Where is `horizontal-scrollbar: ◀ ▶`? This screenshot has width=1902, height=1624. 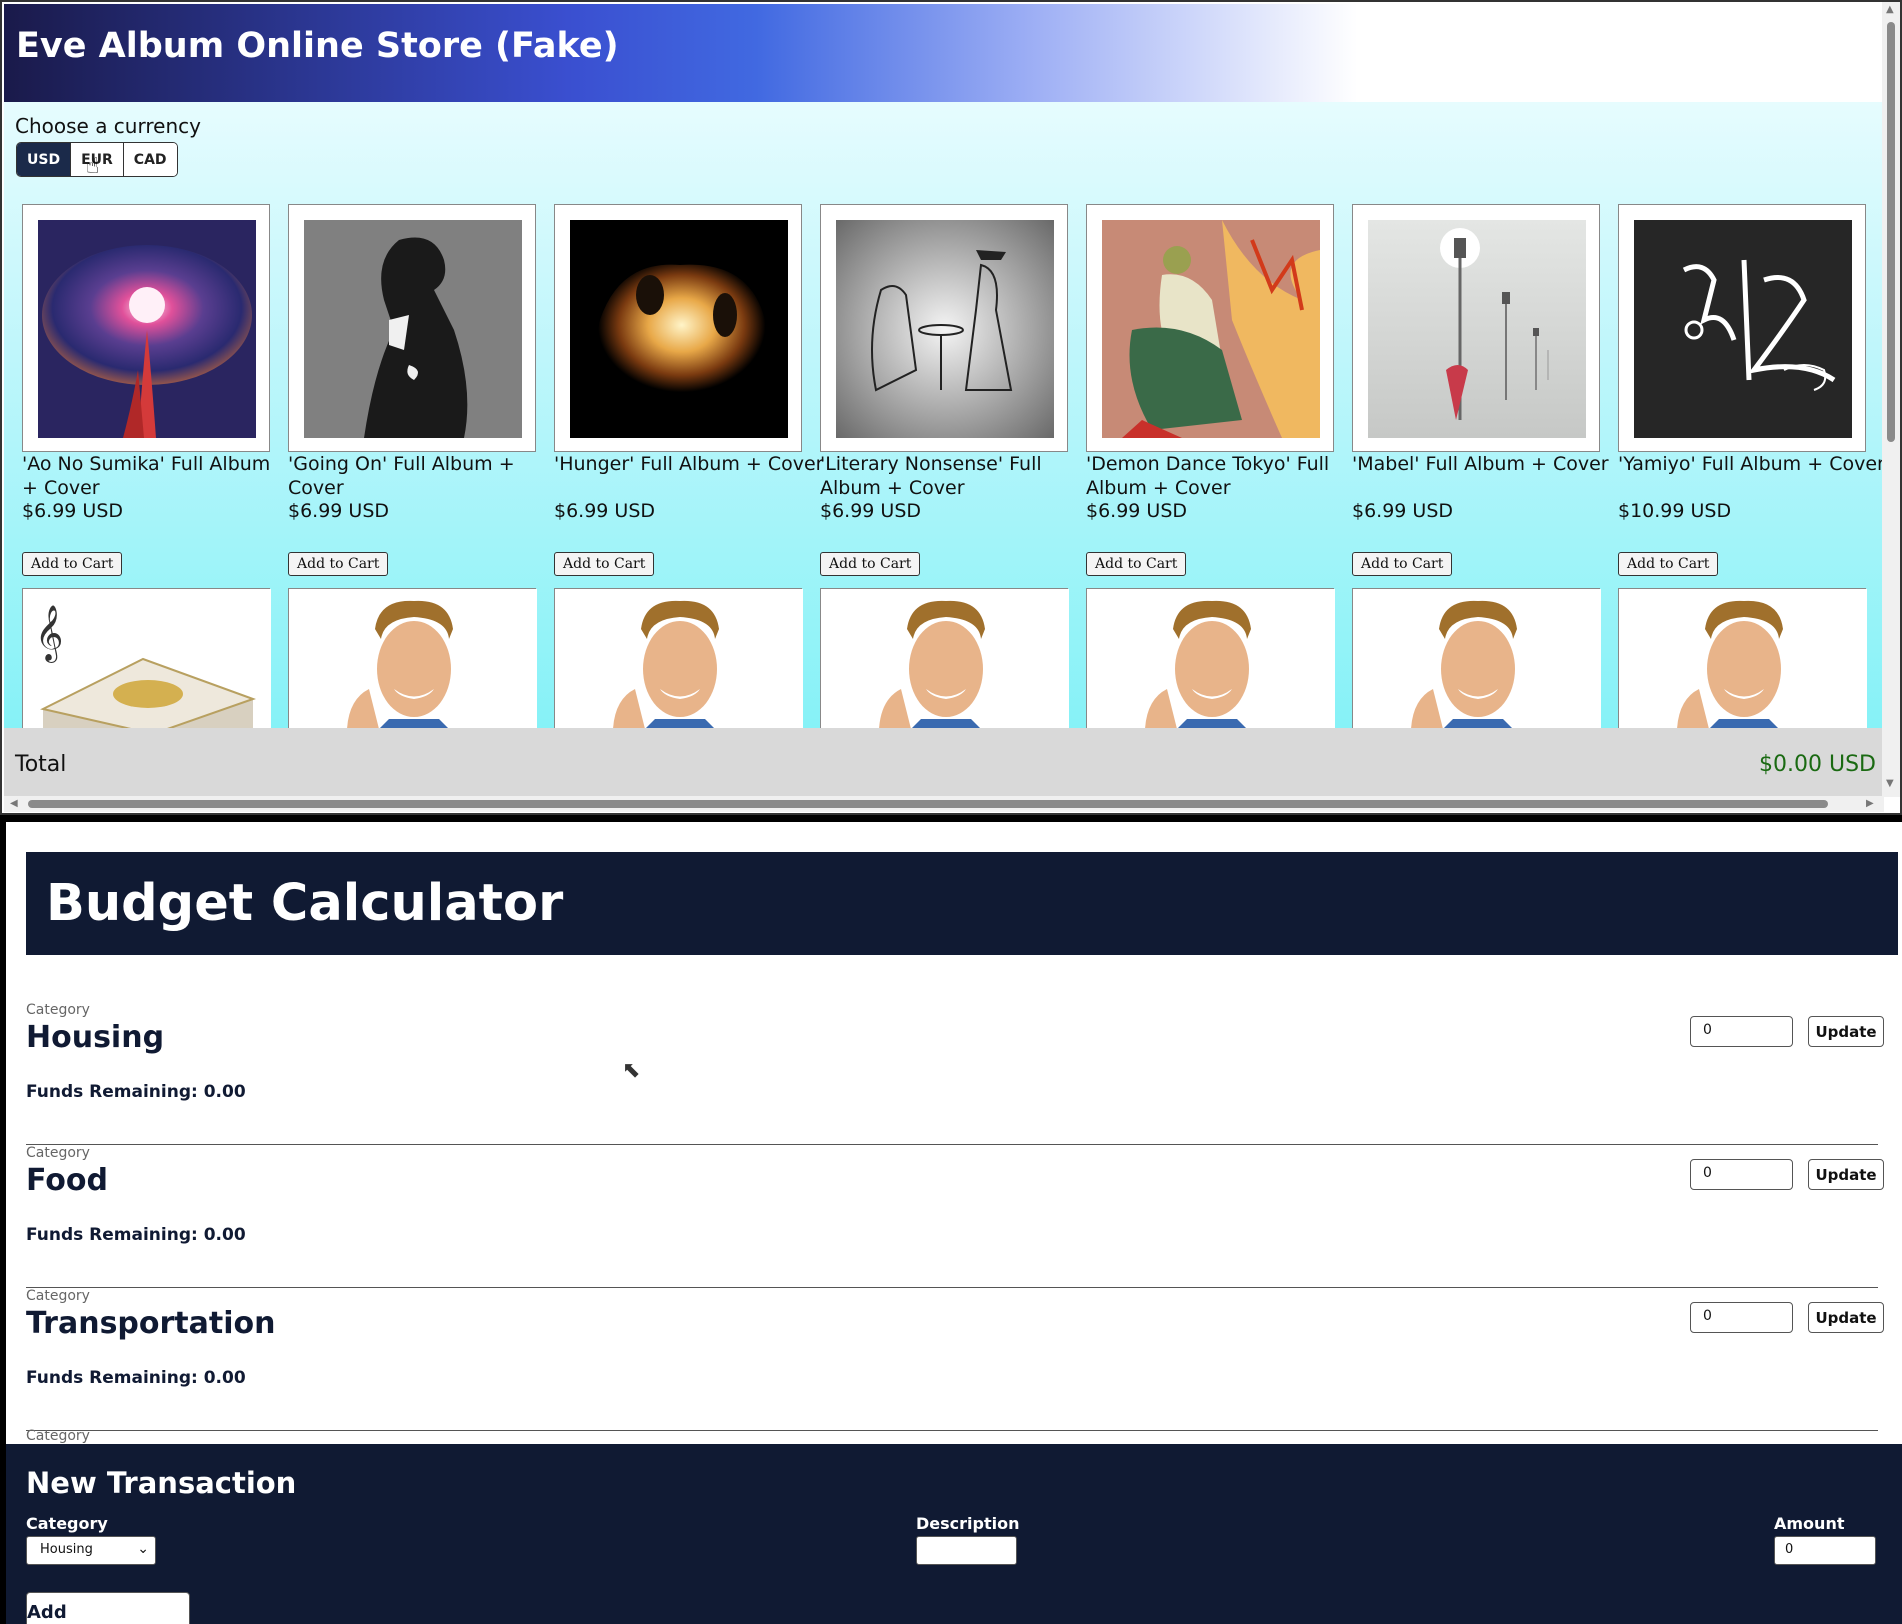 horizontal-scrollbar: ◀ ▶ is located at coordinates (944, 804).